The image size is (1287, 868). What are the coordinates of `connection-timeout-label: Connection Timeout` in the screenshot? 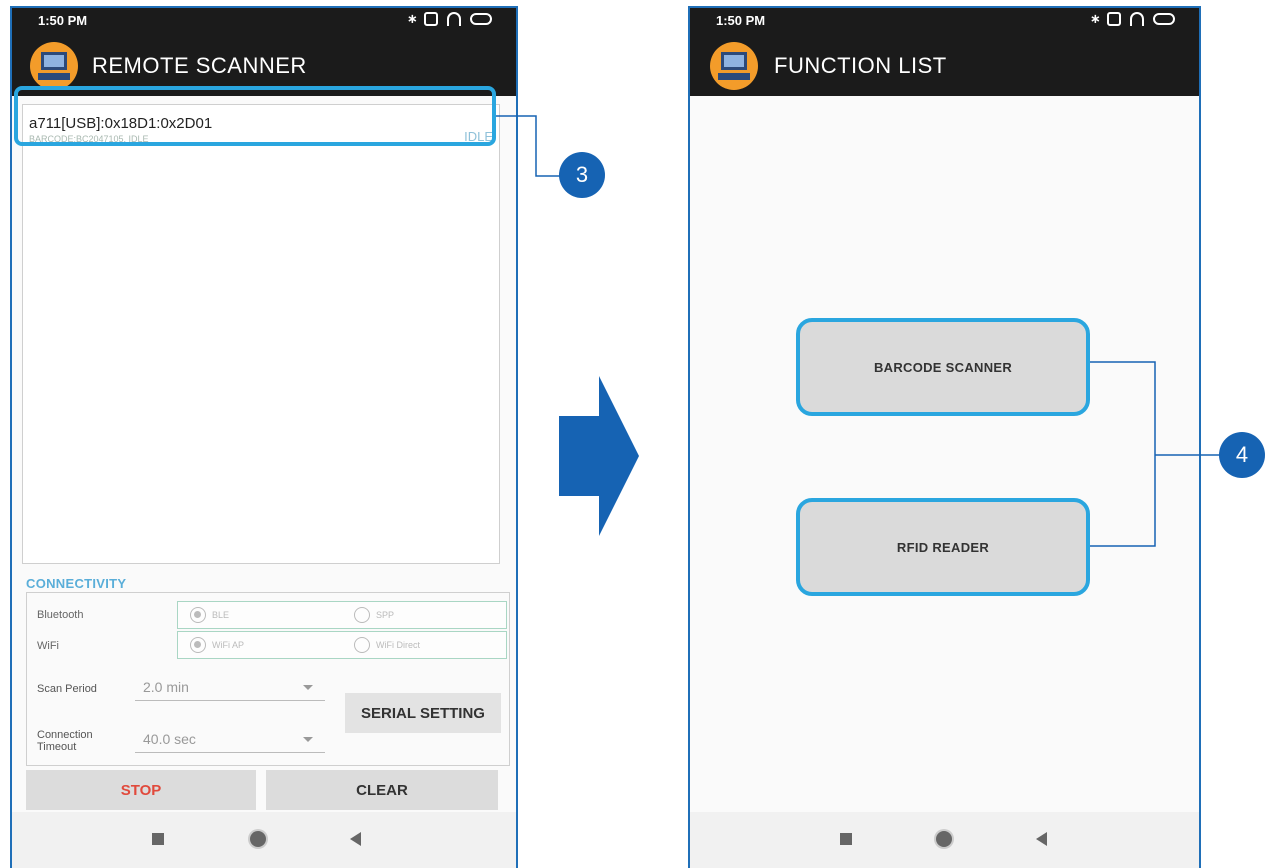 It's located at (65, 741).